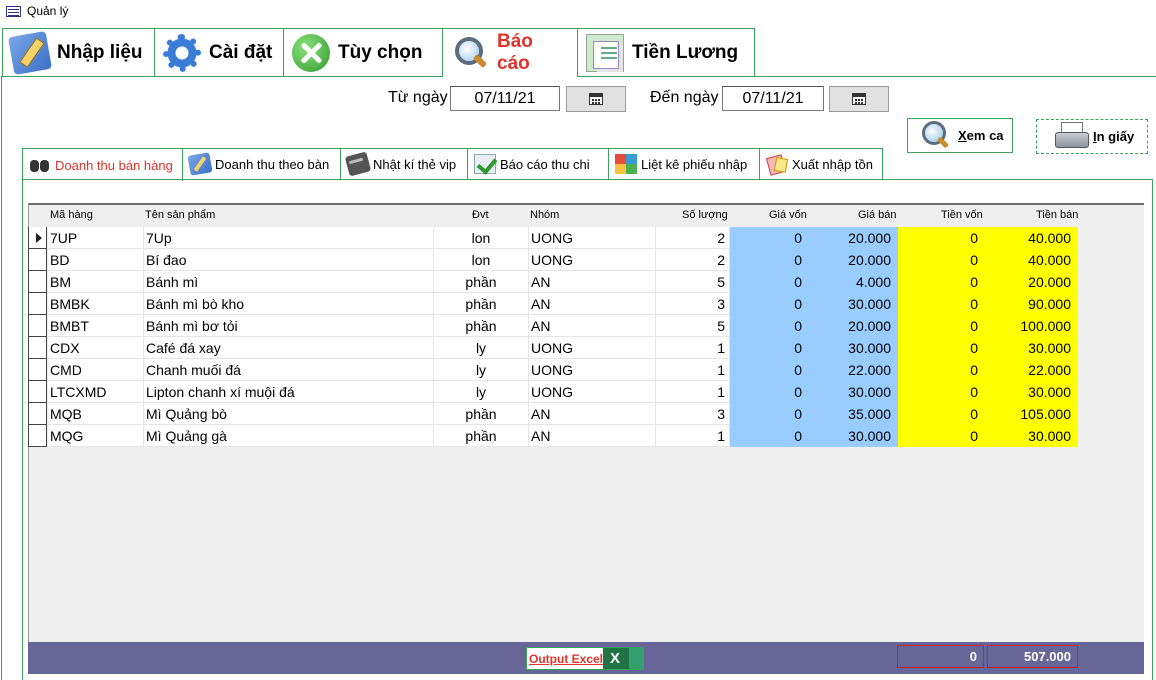 The height and width of the screenshot is (680, 1156). Describe the element at coordinates (96, 392) in the screenshot. I see `cell-ma-hang: LTCXMD` at that location.